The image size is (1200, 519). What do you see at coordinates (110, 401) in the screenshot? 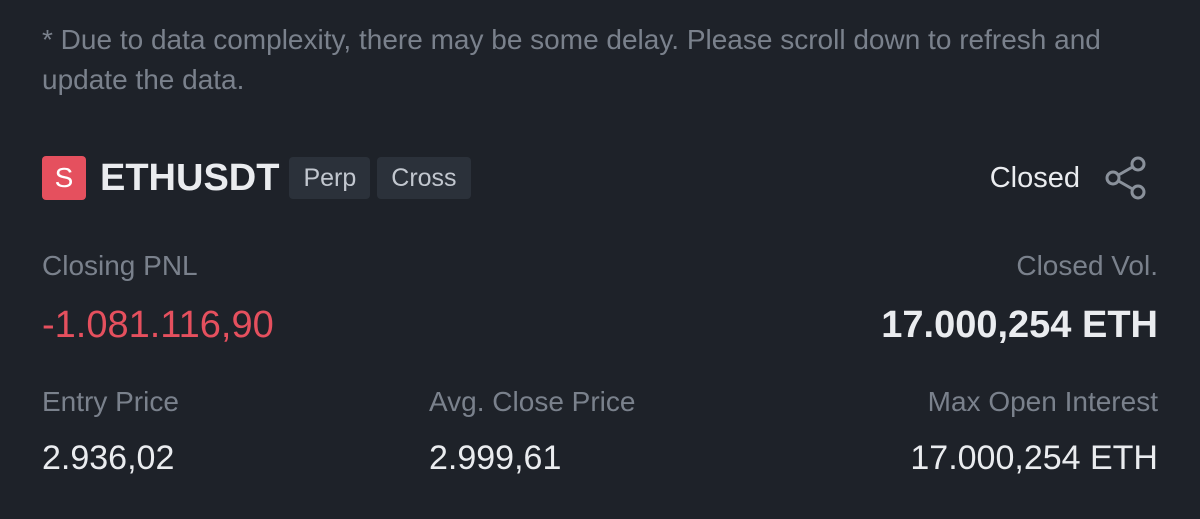
I see `entry-price-label: Entry Price` at bounding box center [110, 401].